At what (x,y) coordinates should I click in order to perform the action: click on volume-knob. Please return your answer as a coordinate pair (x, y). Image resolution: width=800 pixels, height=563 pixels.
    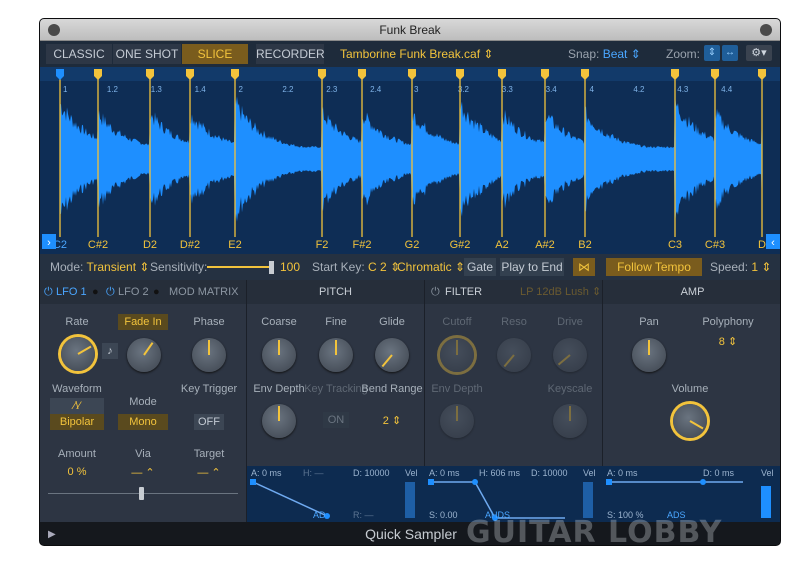
    Looking at the image, I should click on (690, 421).